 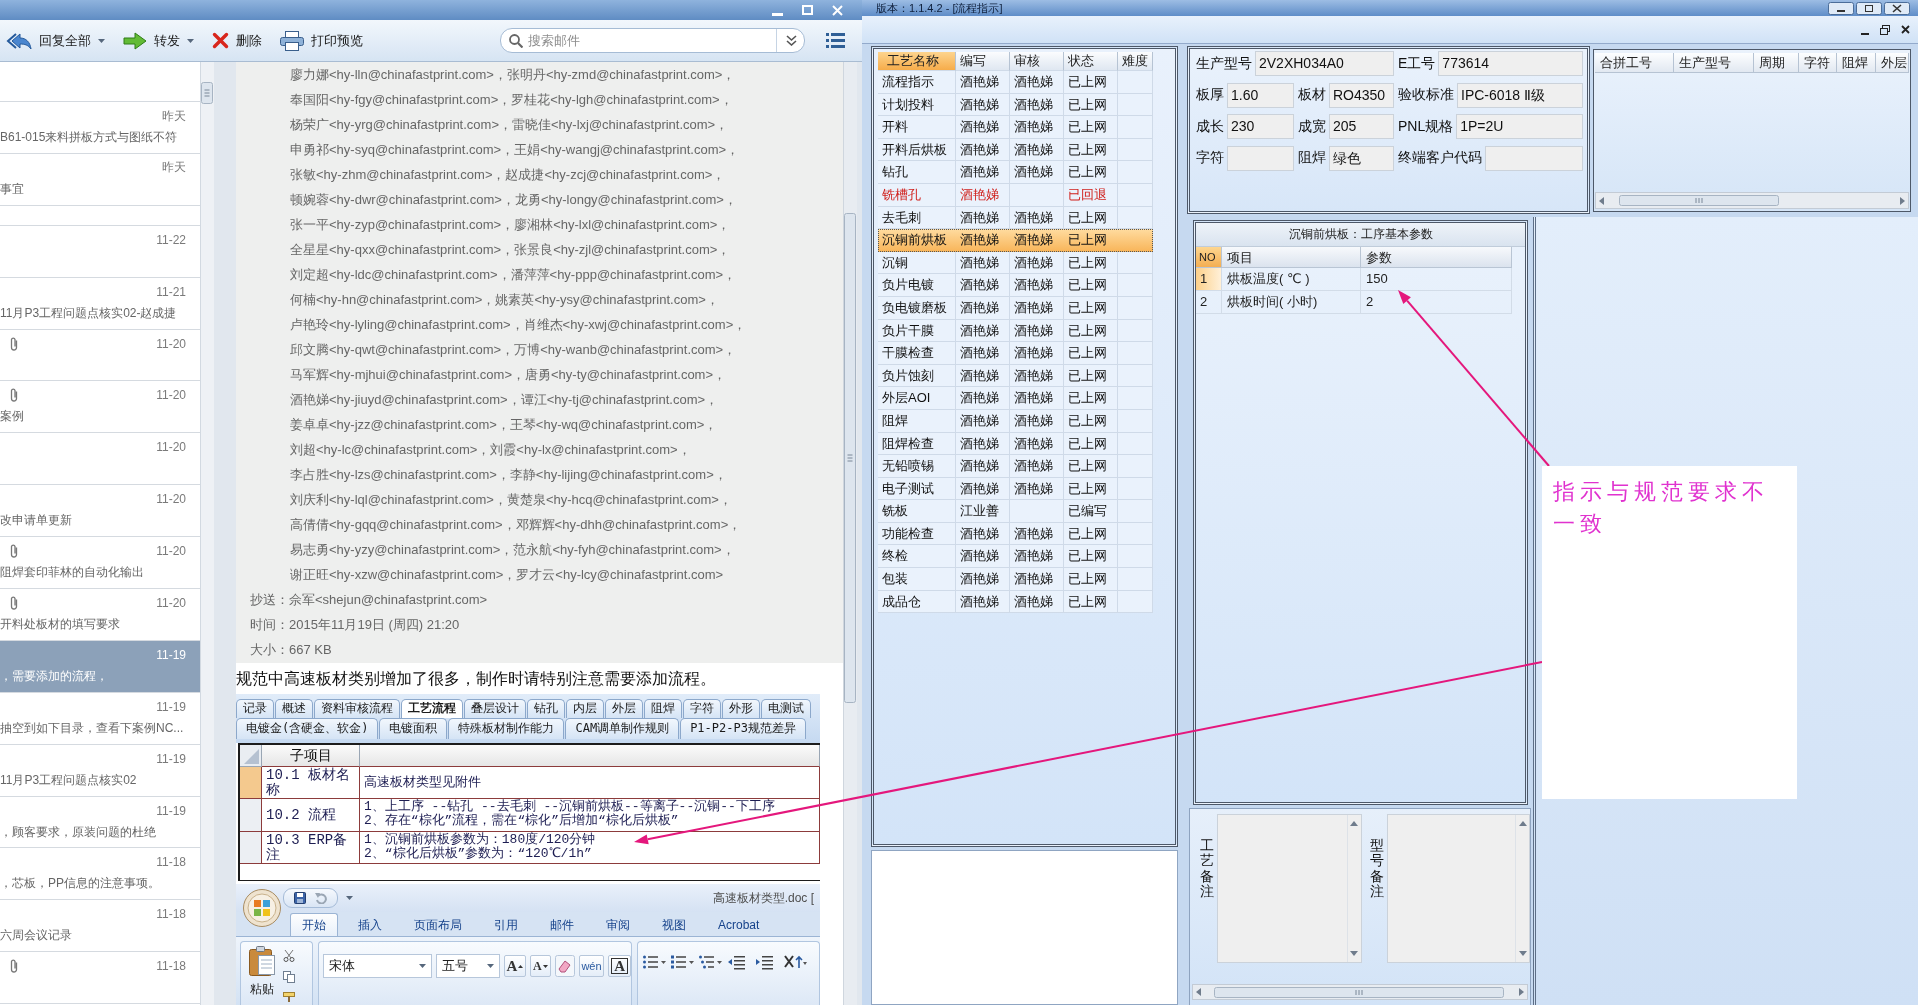 What do you see at coordinates (1361, 95) in the screenshot?
I see `input-field: RO4350` at bounding box center [1361, 95].